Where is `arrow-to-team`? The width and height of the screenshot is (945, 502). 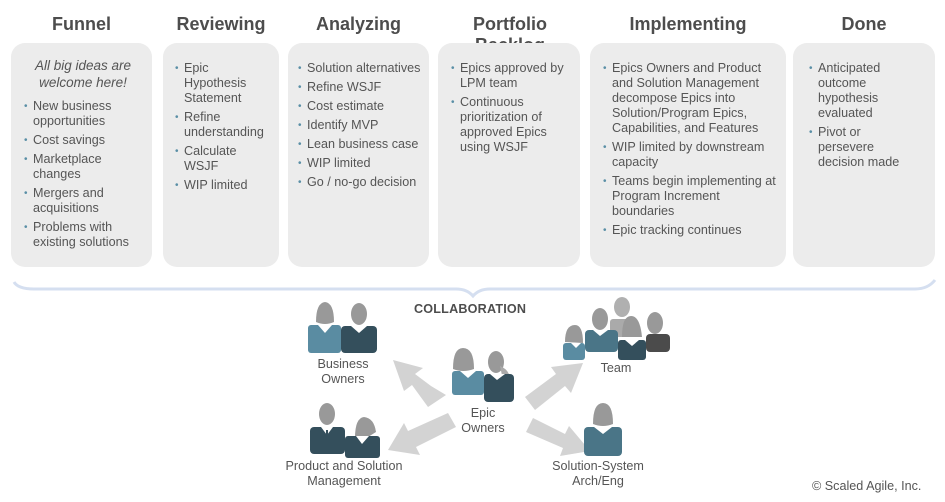 arrow-to-team is located at coordinates (554, 386).